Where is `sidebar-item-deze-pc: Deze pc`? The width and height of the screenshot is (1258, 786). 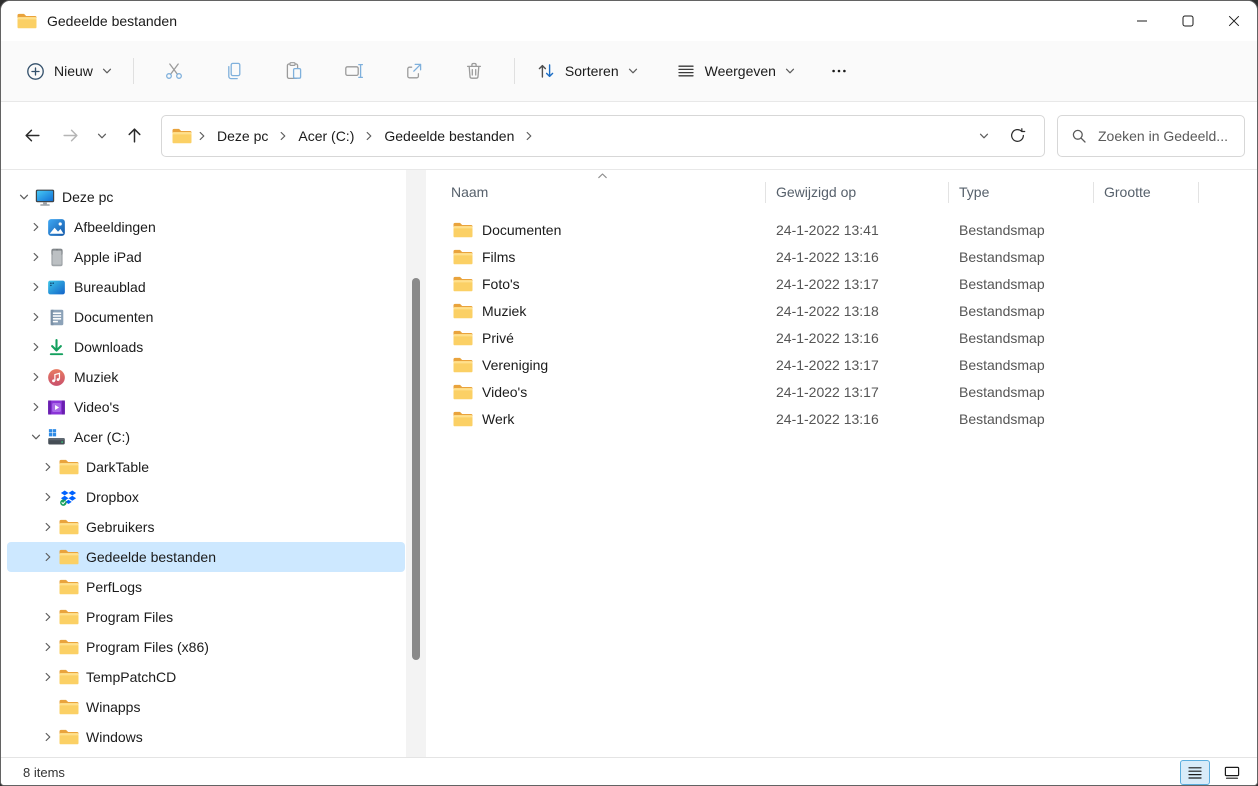
sidebar-item-deze-pc: Deze pc is located at coordinates (206, 197).